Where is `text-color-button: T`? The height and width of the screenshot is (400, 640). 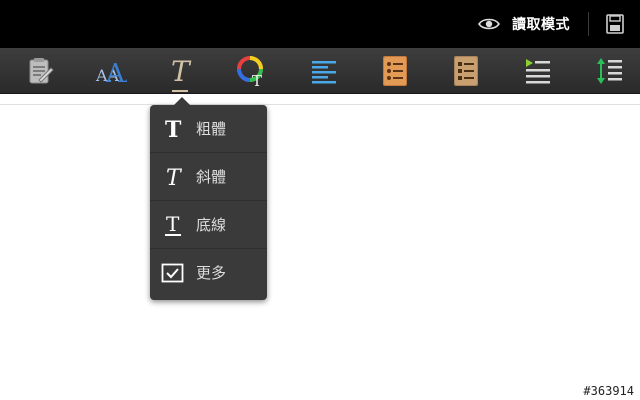 text-color-button: T is located at coordinates (252, 70).